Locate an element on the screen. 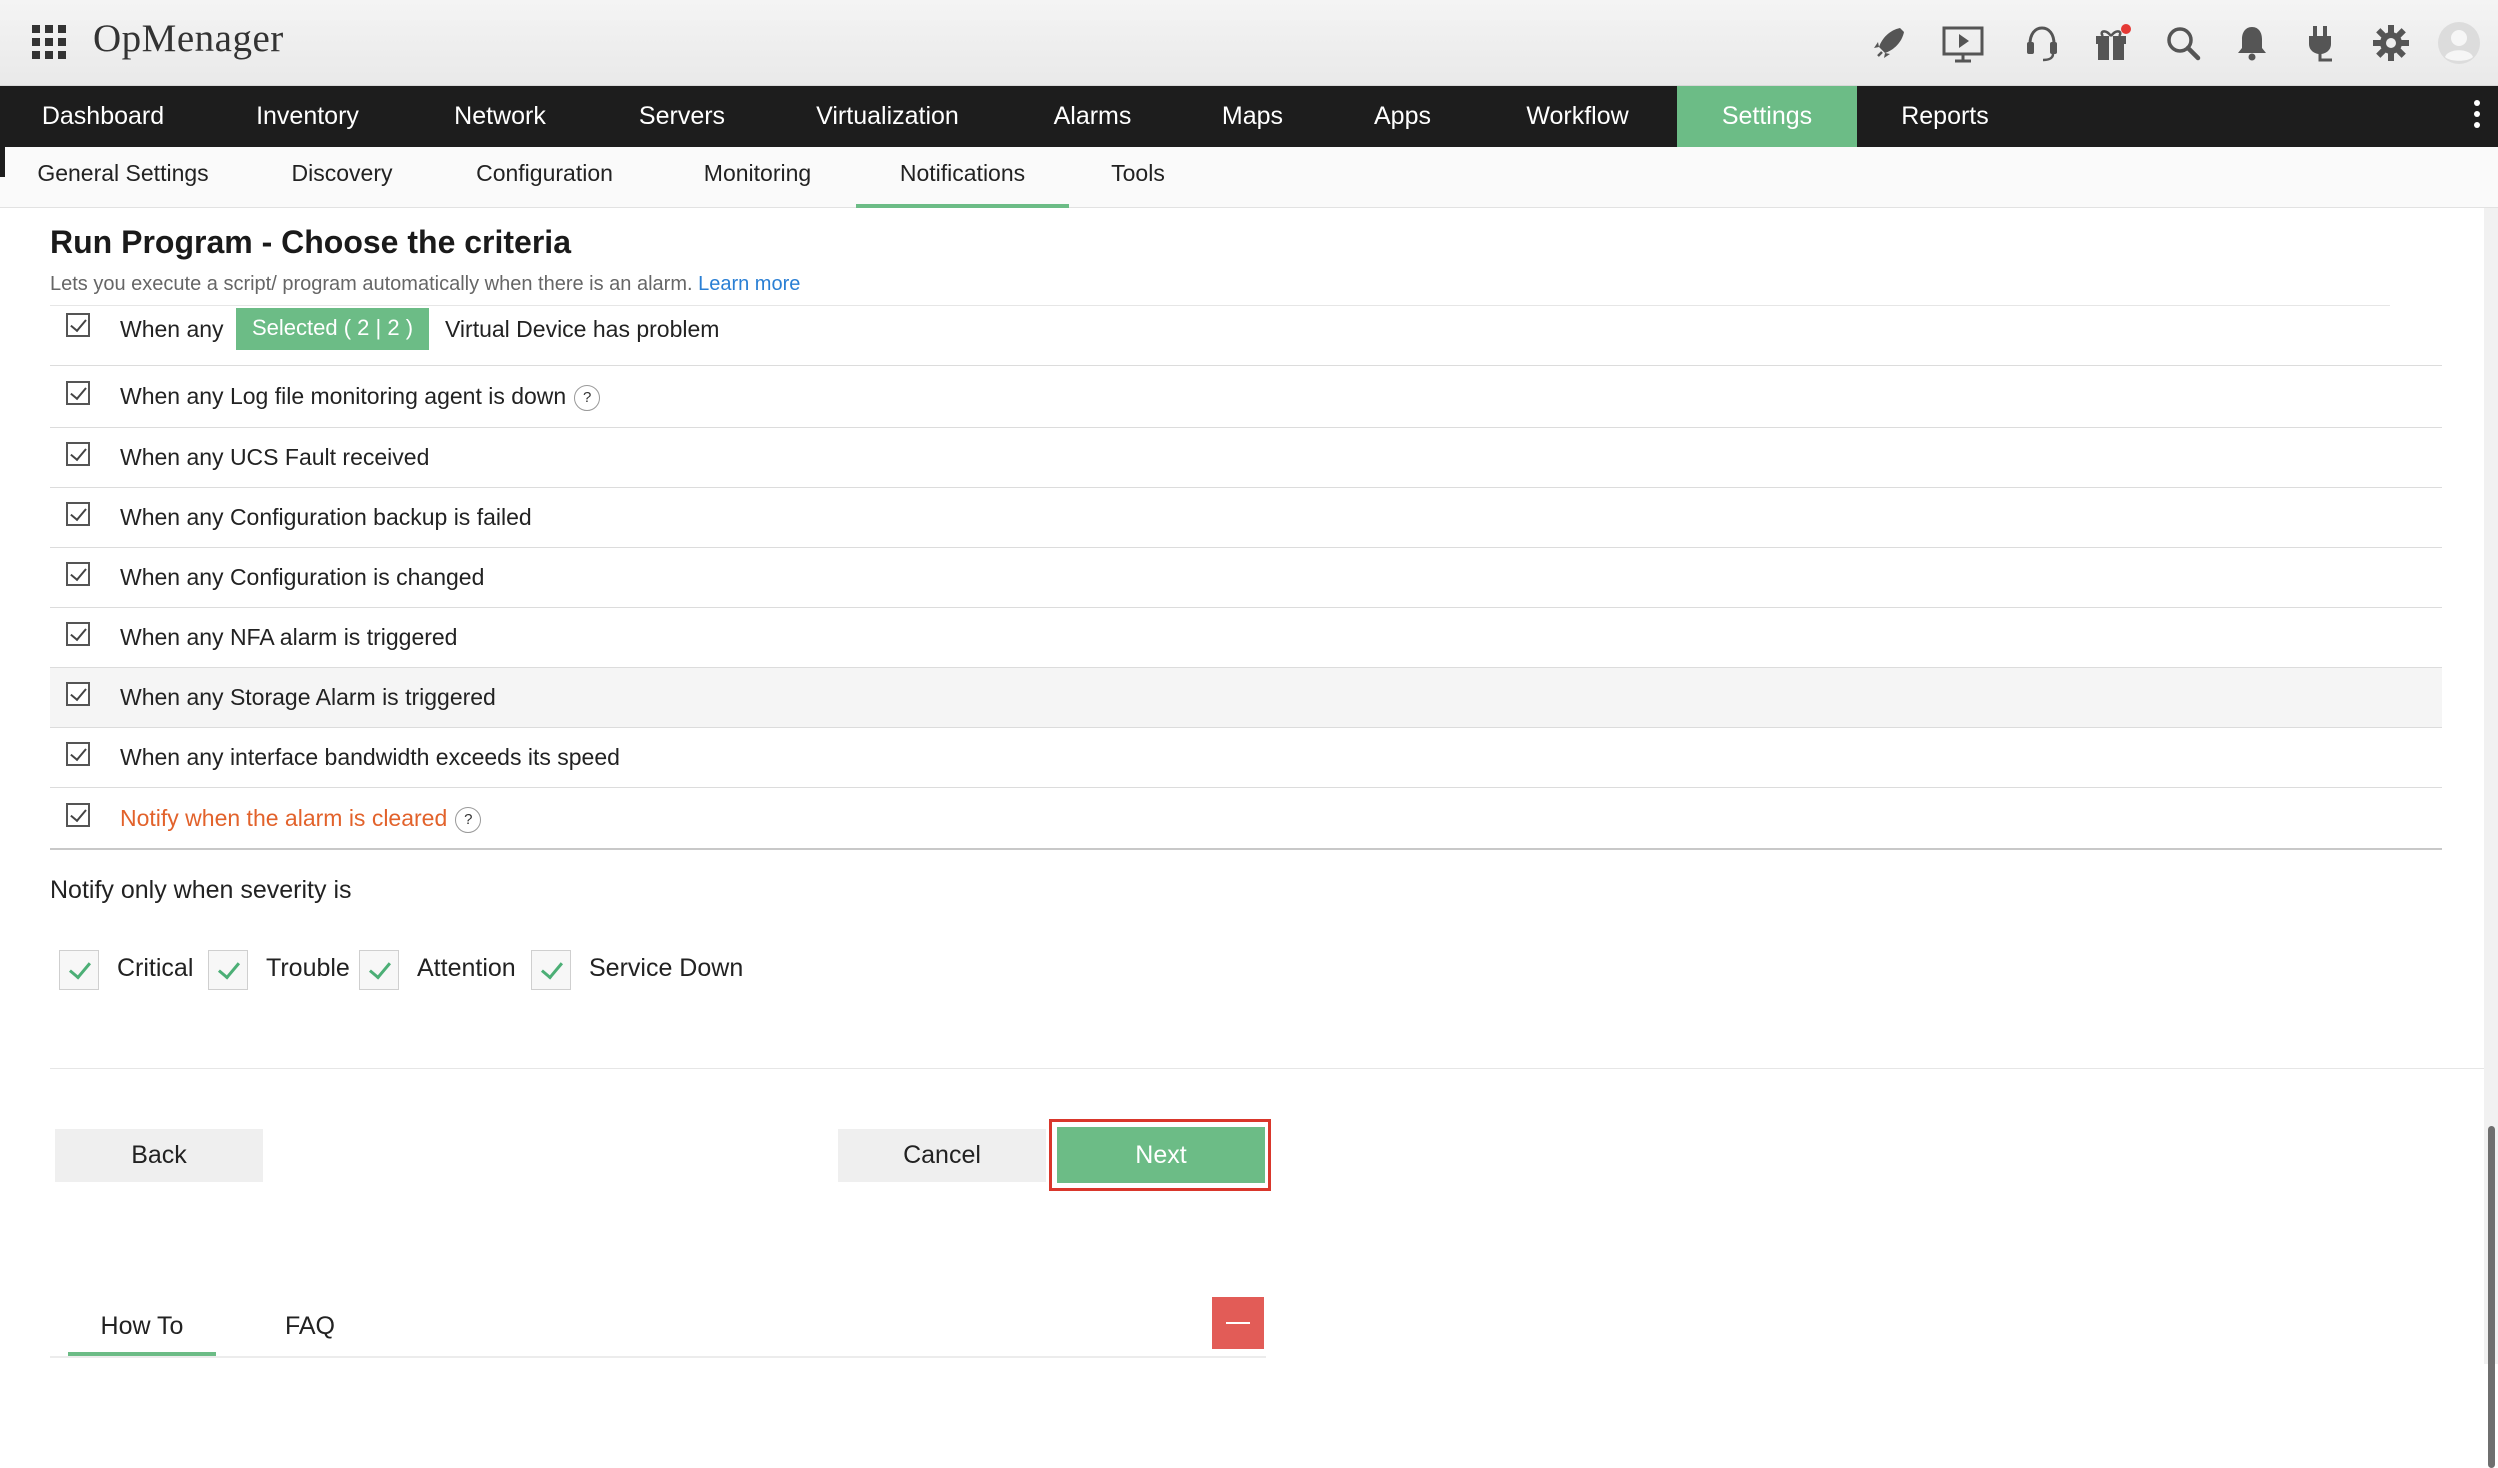  criteria-row-config-backup: When any Configuration backup is failed is located at coordinates (1246, 518).